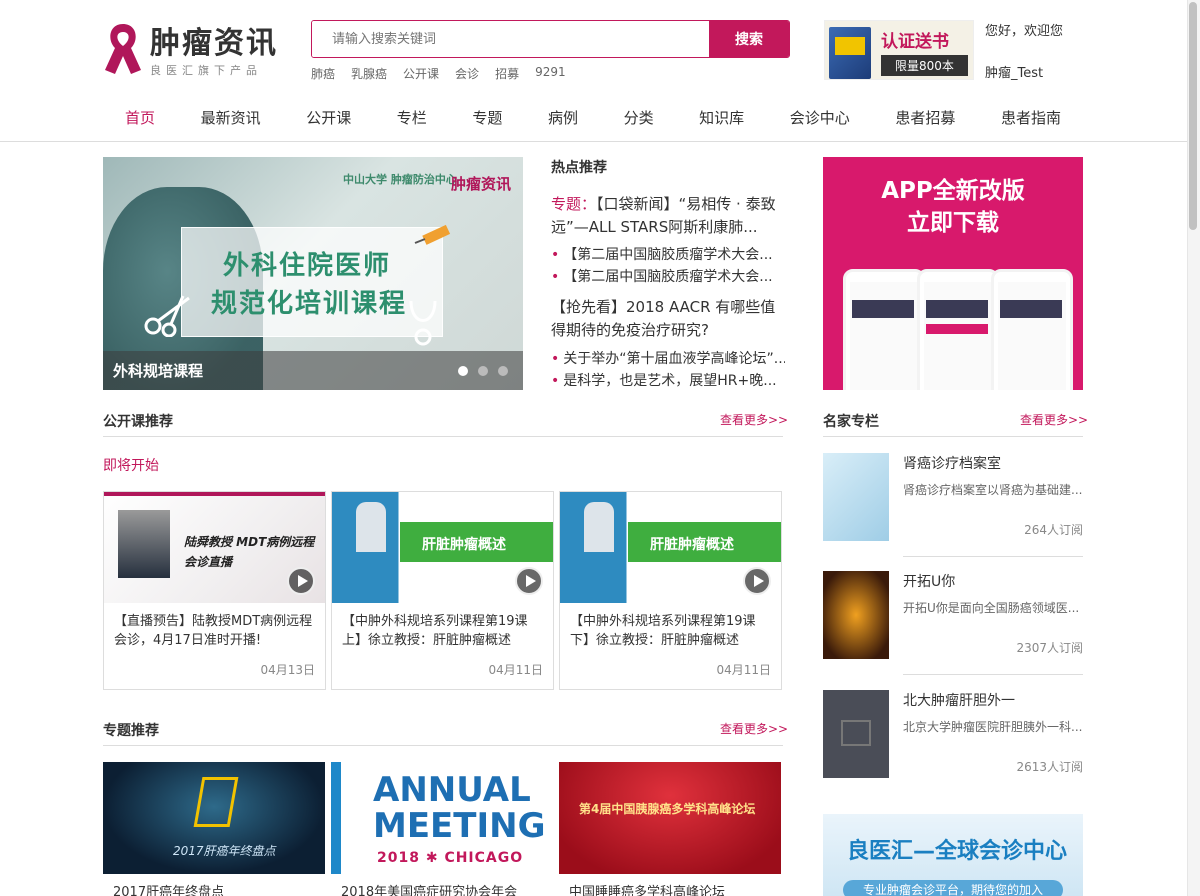 The height and width of the screenshot is (896, 1200). Describe the element at coordinates (467, 73) in the screenshot. I see `hot-tag: 会诊` at that location.